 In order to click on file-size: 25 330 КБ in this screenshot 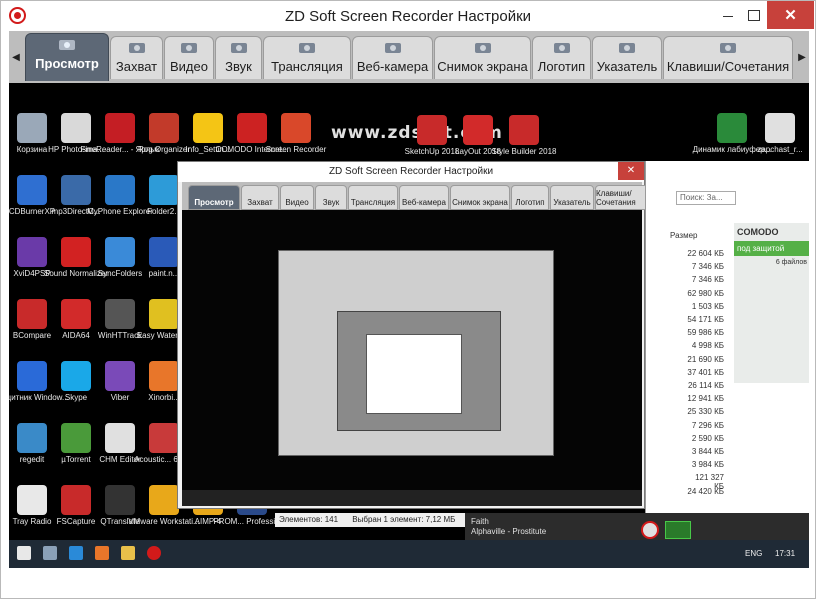, I will do `click(705, 412)`.